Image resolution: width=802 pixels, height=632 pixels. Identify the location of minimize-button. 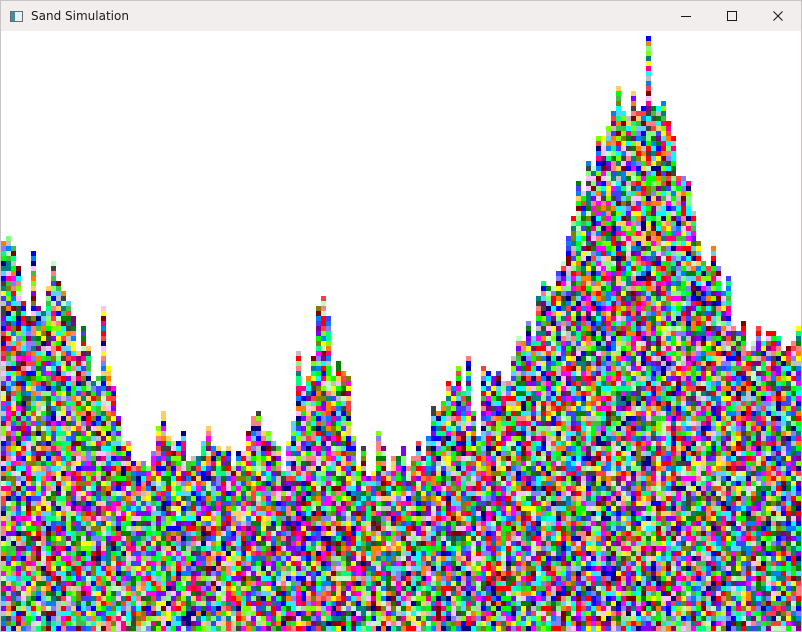
(686, 16).